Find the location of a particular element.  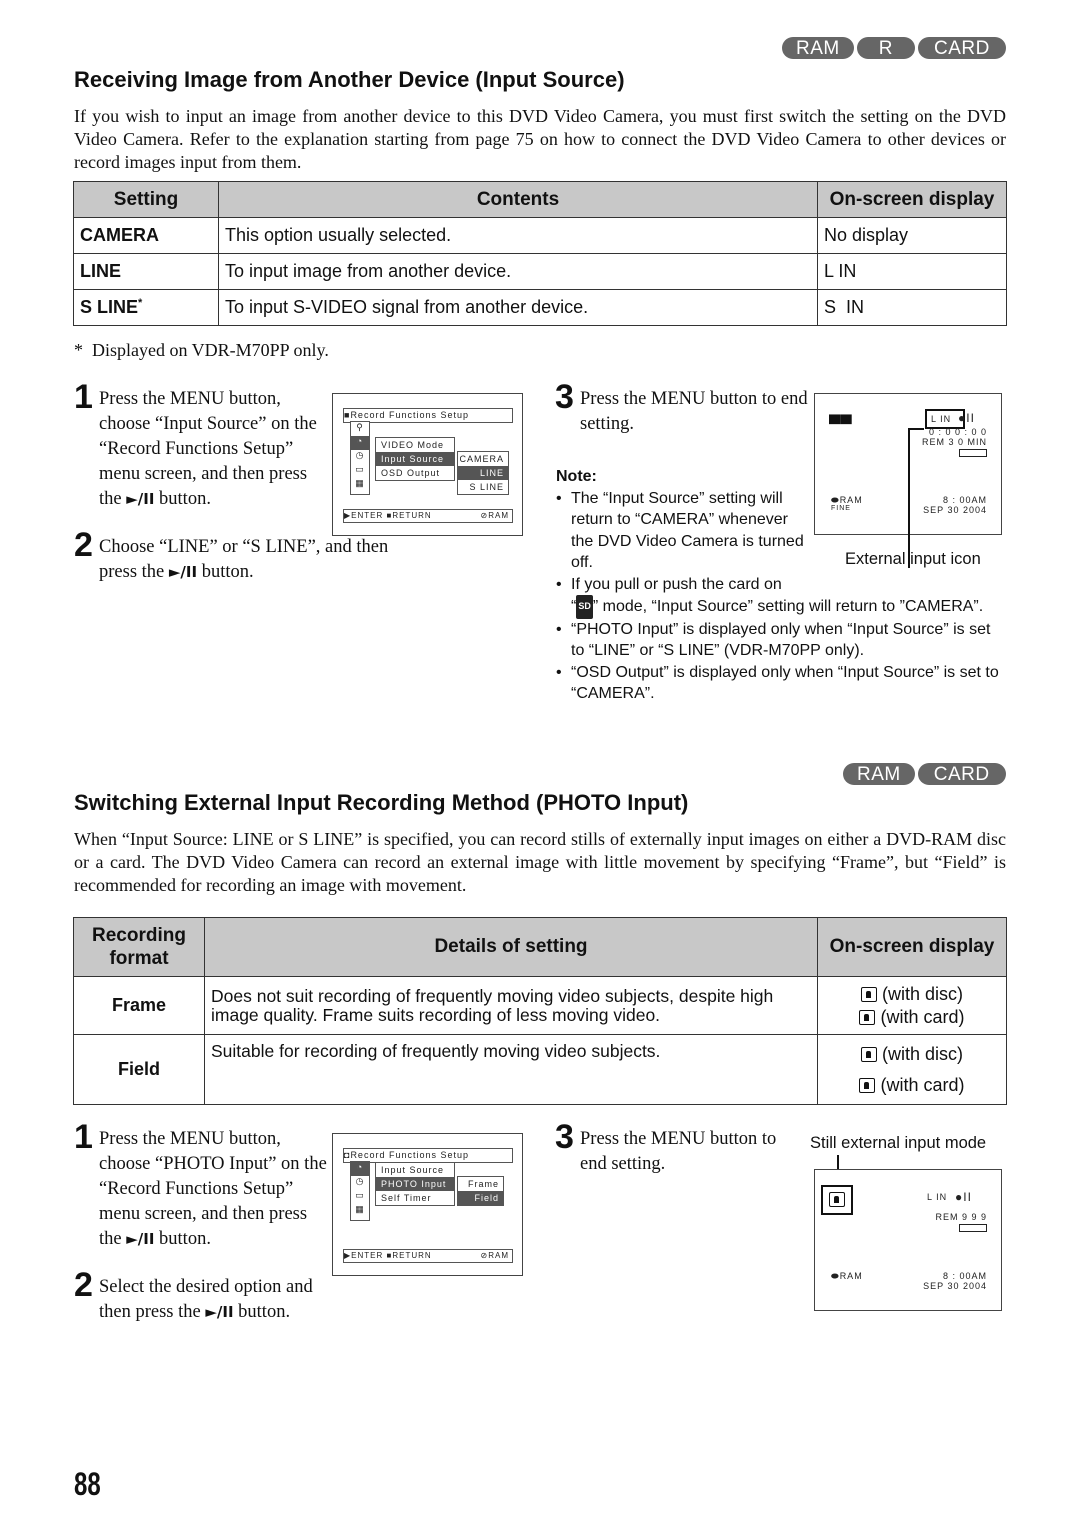

menu-footer: ▶ENTER ■RETURN ⊘RAM is located at coordinates (428, 516).